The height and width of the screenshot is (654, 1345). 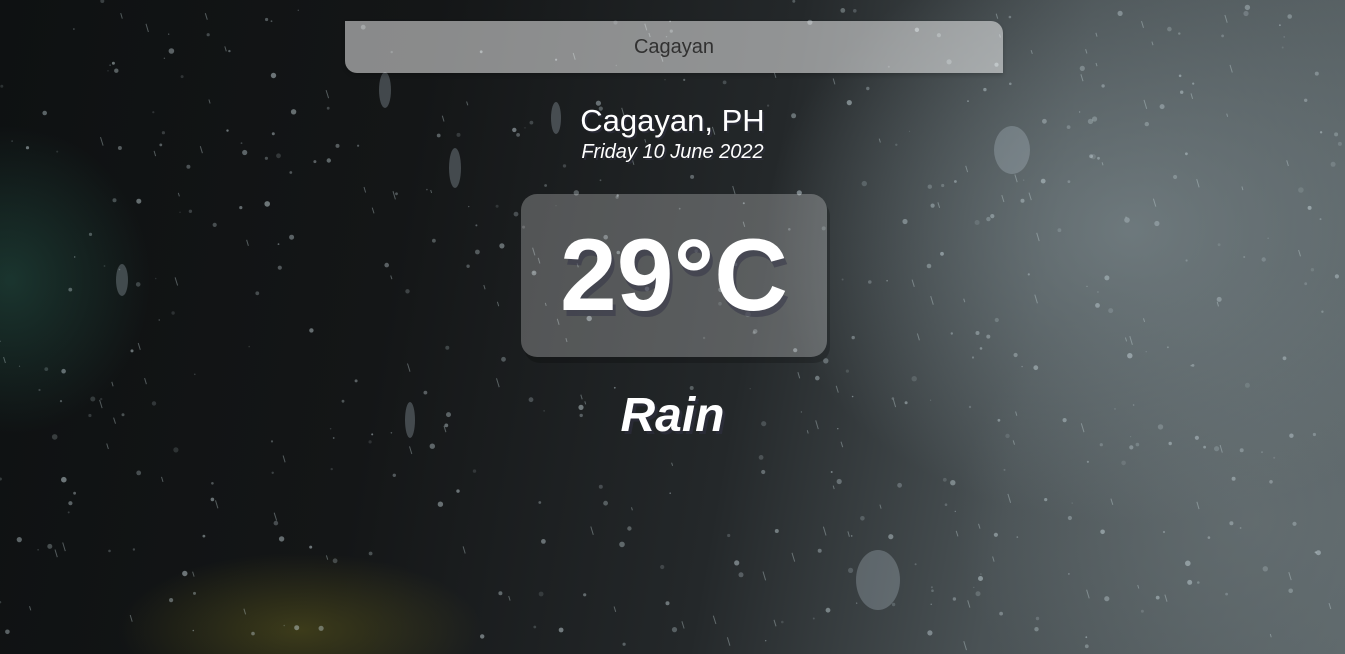 I want to click on weather-condition: Rain, so click(x=672, y=415).